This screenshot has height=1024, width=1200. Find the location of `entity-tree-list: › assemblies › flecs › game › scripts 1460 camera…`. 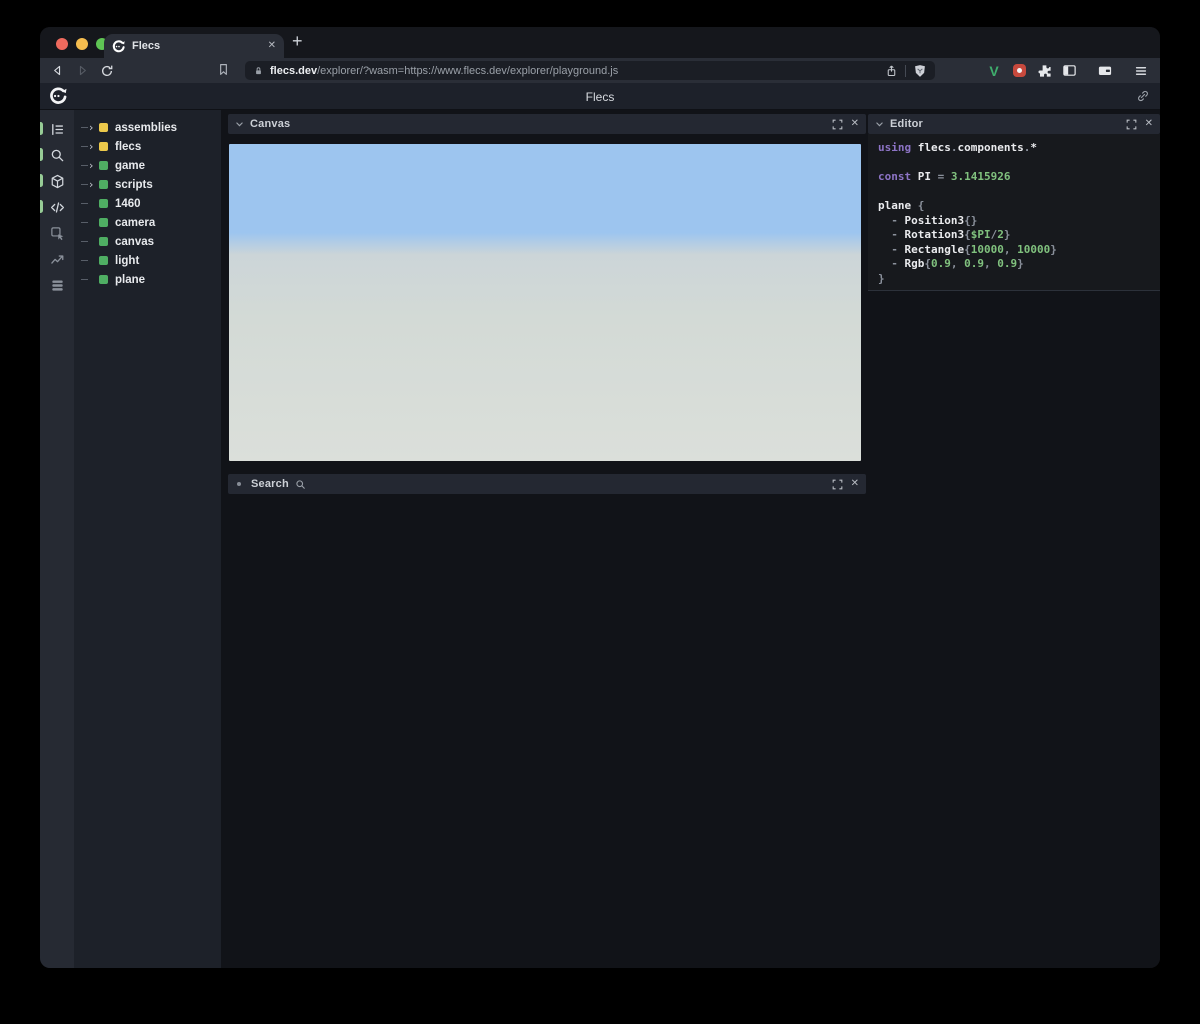

entity-tree-list: › assemblies › flecs › game › scripts 1460 camera… is located at coordinates (147, 539).